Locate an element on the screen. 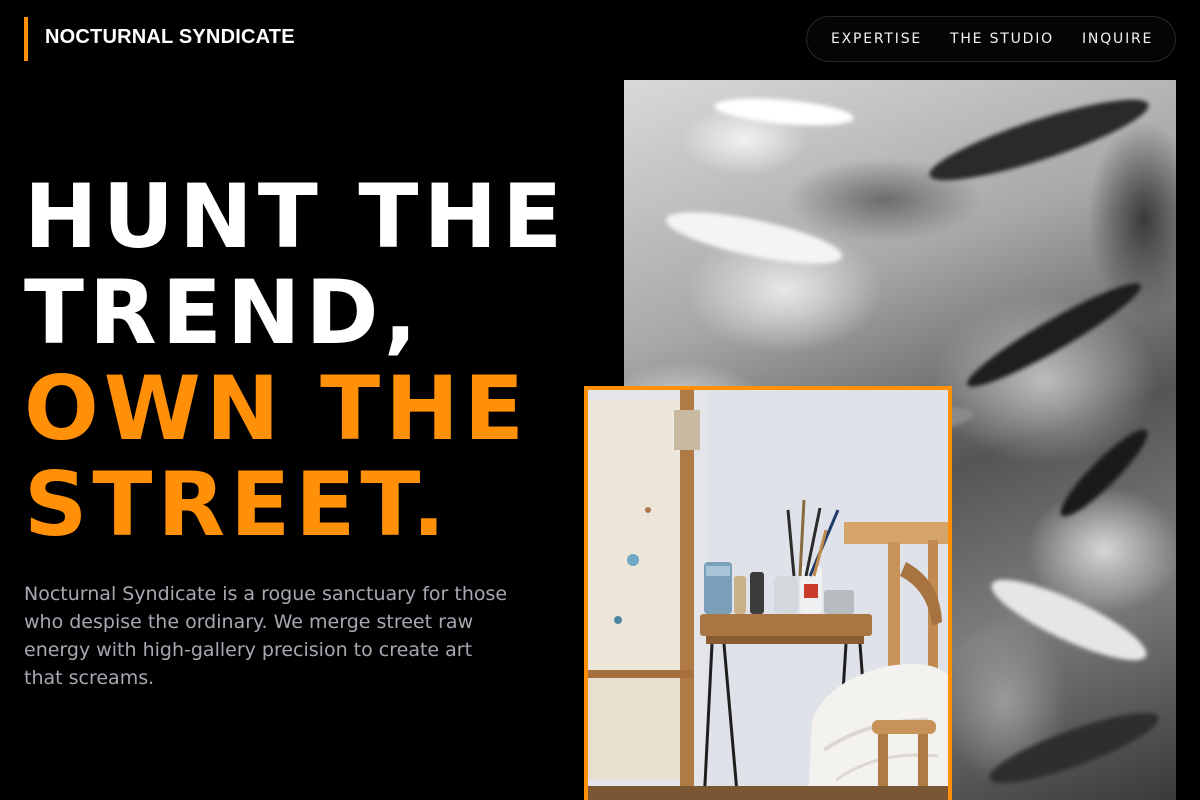 Image resolution: width=1200 pixels, height=800 pixels. main-nav: EXPERTISE THE STUDIO INQUIRE is located at coordinates (991, 39).